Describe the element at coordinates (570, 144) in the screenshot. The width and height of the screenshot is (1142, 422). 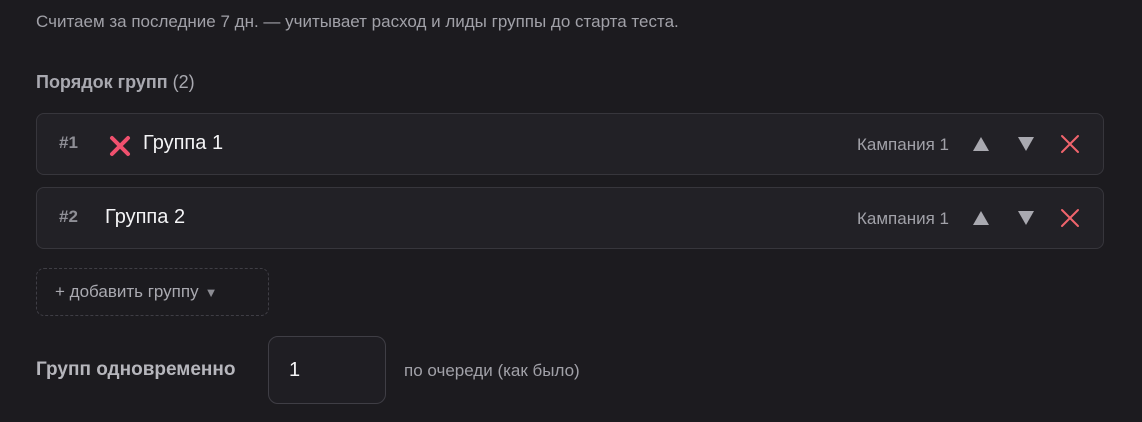
I see `group-row: #1 Группа 1 Кампания 1` at that location.